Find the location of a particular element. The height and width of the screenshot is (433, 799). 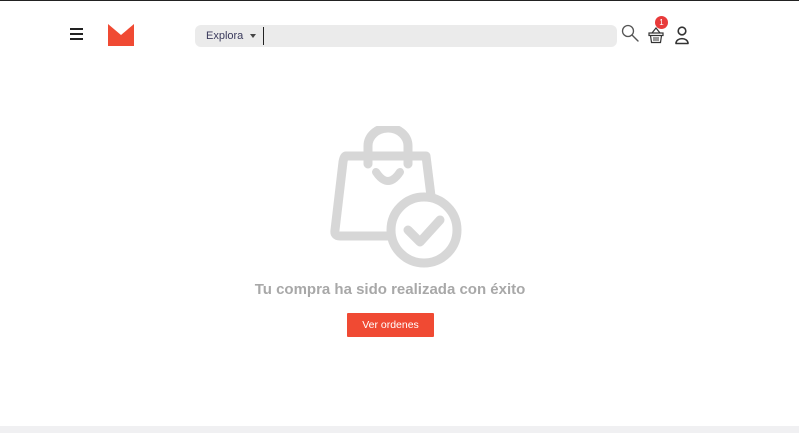

brand-logo is located at coordinates (121, 35).